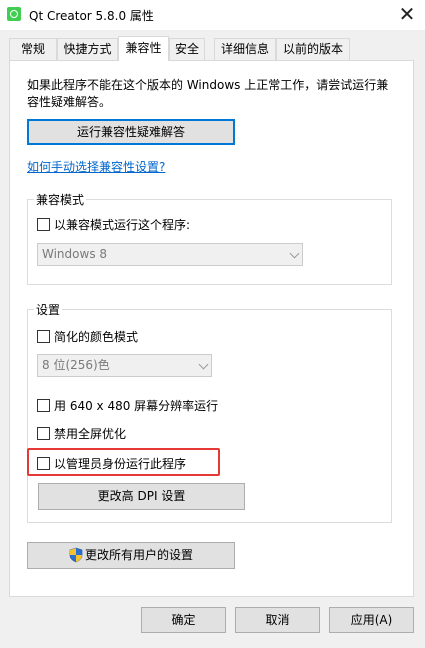  What do you see at coordinates (313, 49) in the screenshot?
I see `tab-previous-versions: 以前的版本` at bounding box center [313, 49].